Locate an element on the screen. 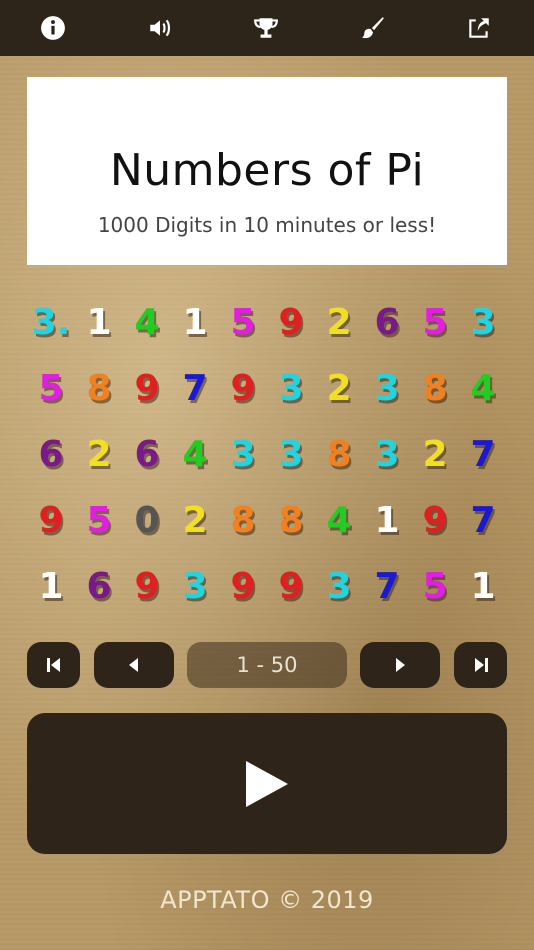 The image size is (534, 950). play-icon is located at coordinates (267, 783).